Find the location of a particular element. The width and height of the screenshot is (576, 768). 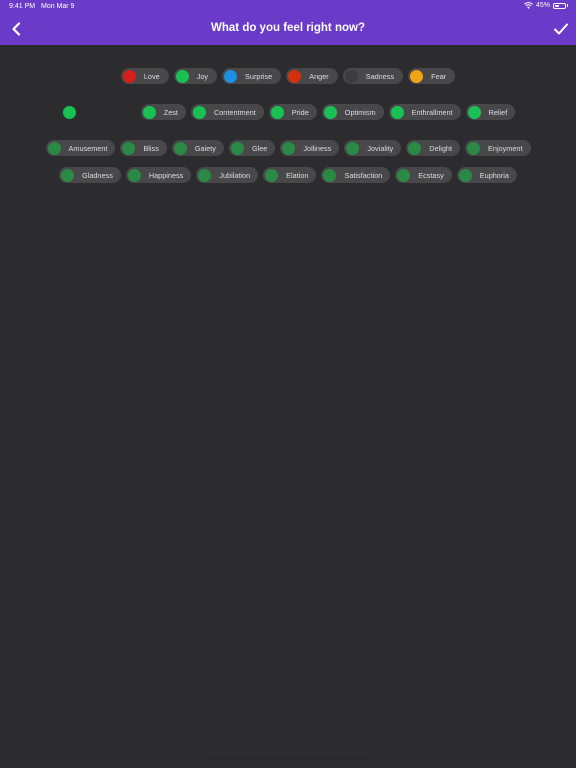

chip-label: Pride is located at coordinates (300, 112).